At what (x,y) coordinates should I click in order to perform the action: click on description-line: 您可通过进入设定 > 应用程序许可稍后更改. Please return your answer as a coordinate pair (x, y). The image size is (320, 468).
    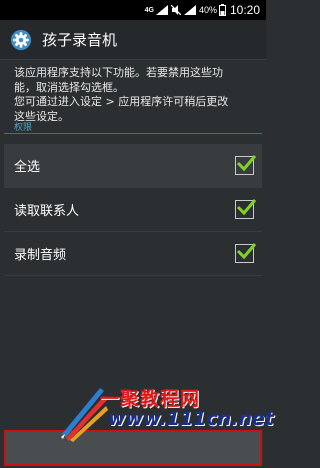
    Looking at the image, I should click on (121, 101).